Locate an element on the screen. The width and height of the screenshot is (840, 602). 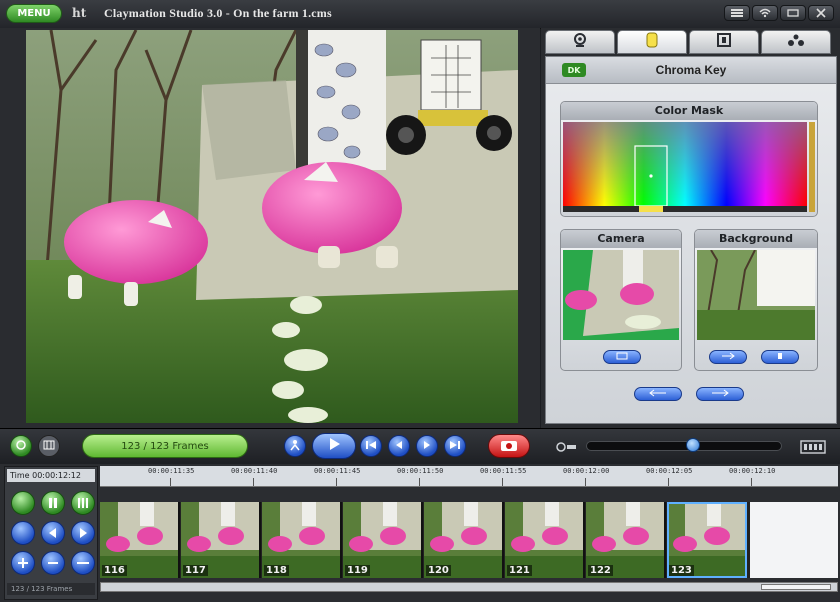
frame-thumbnail: 123 is located at coordinates (707, 540).